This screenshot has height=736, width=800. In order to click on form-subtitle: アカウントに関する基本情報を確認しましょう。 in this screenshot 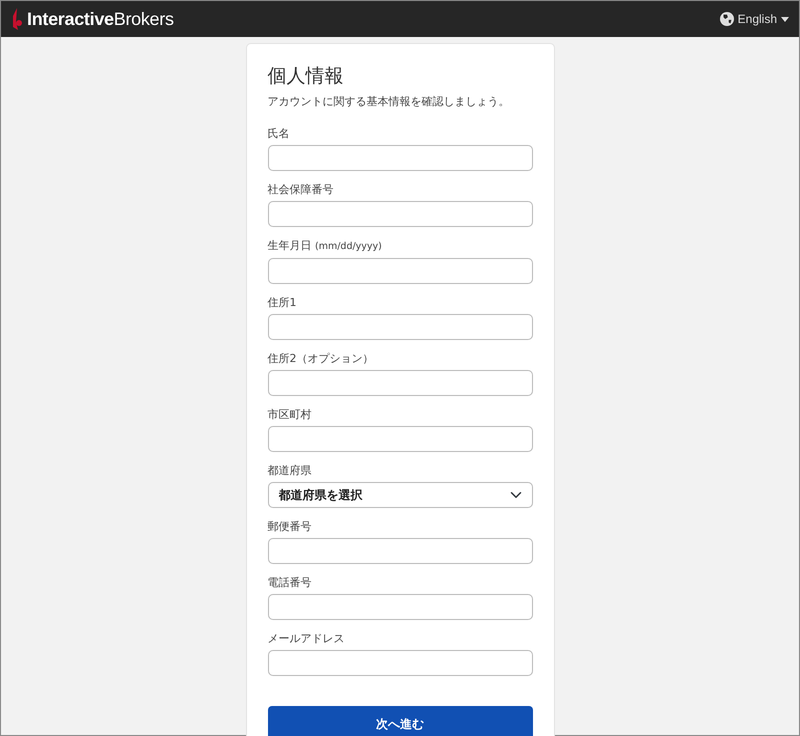, I will do `click(389, 102)`.